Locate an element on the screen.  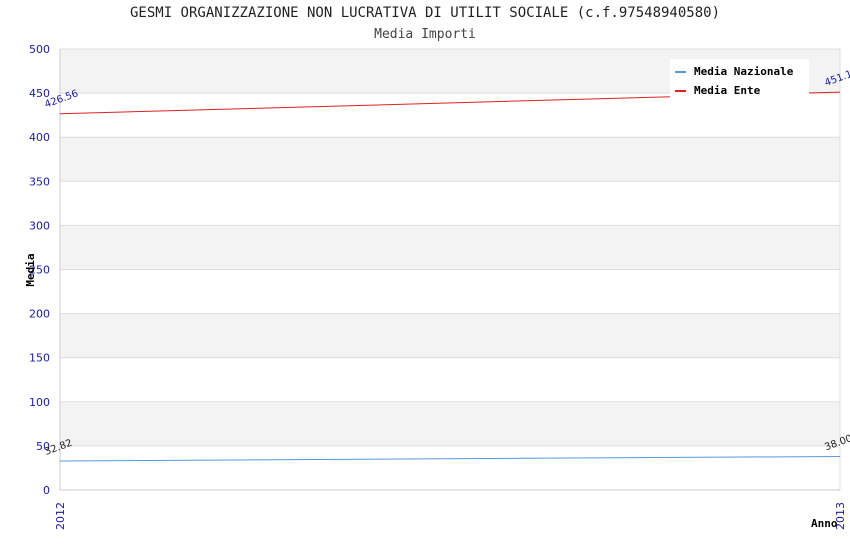
x-axis-label: Anno is located at coordinates (824, 523).